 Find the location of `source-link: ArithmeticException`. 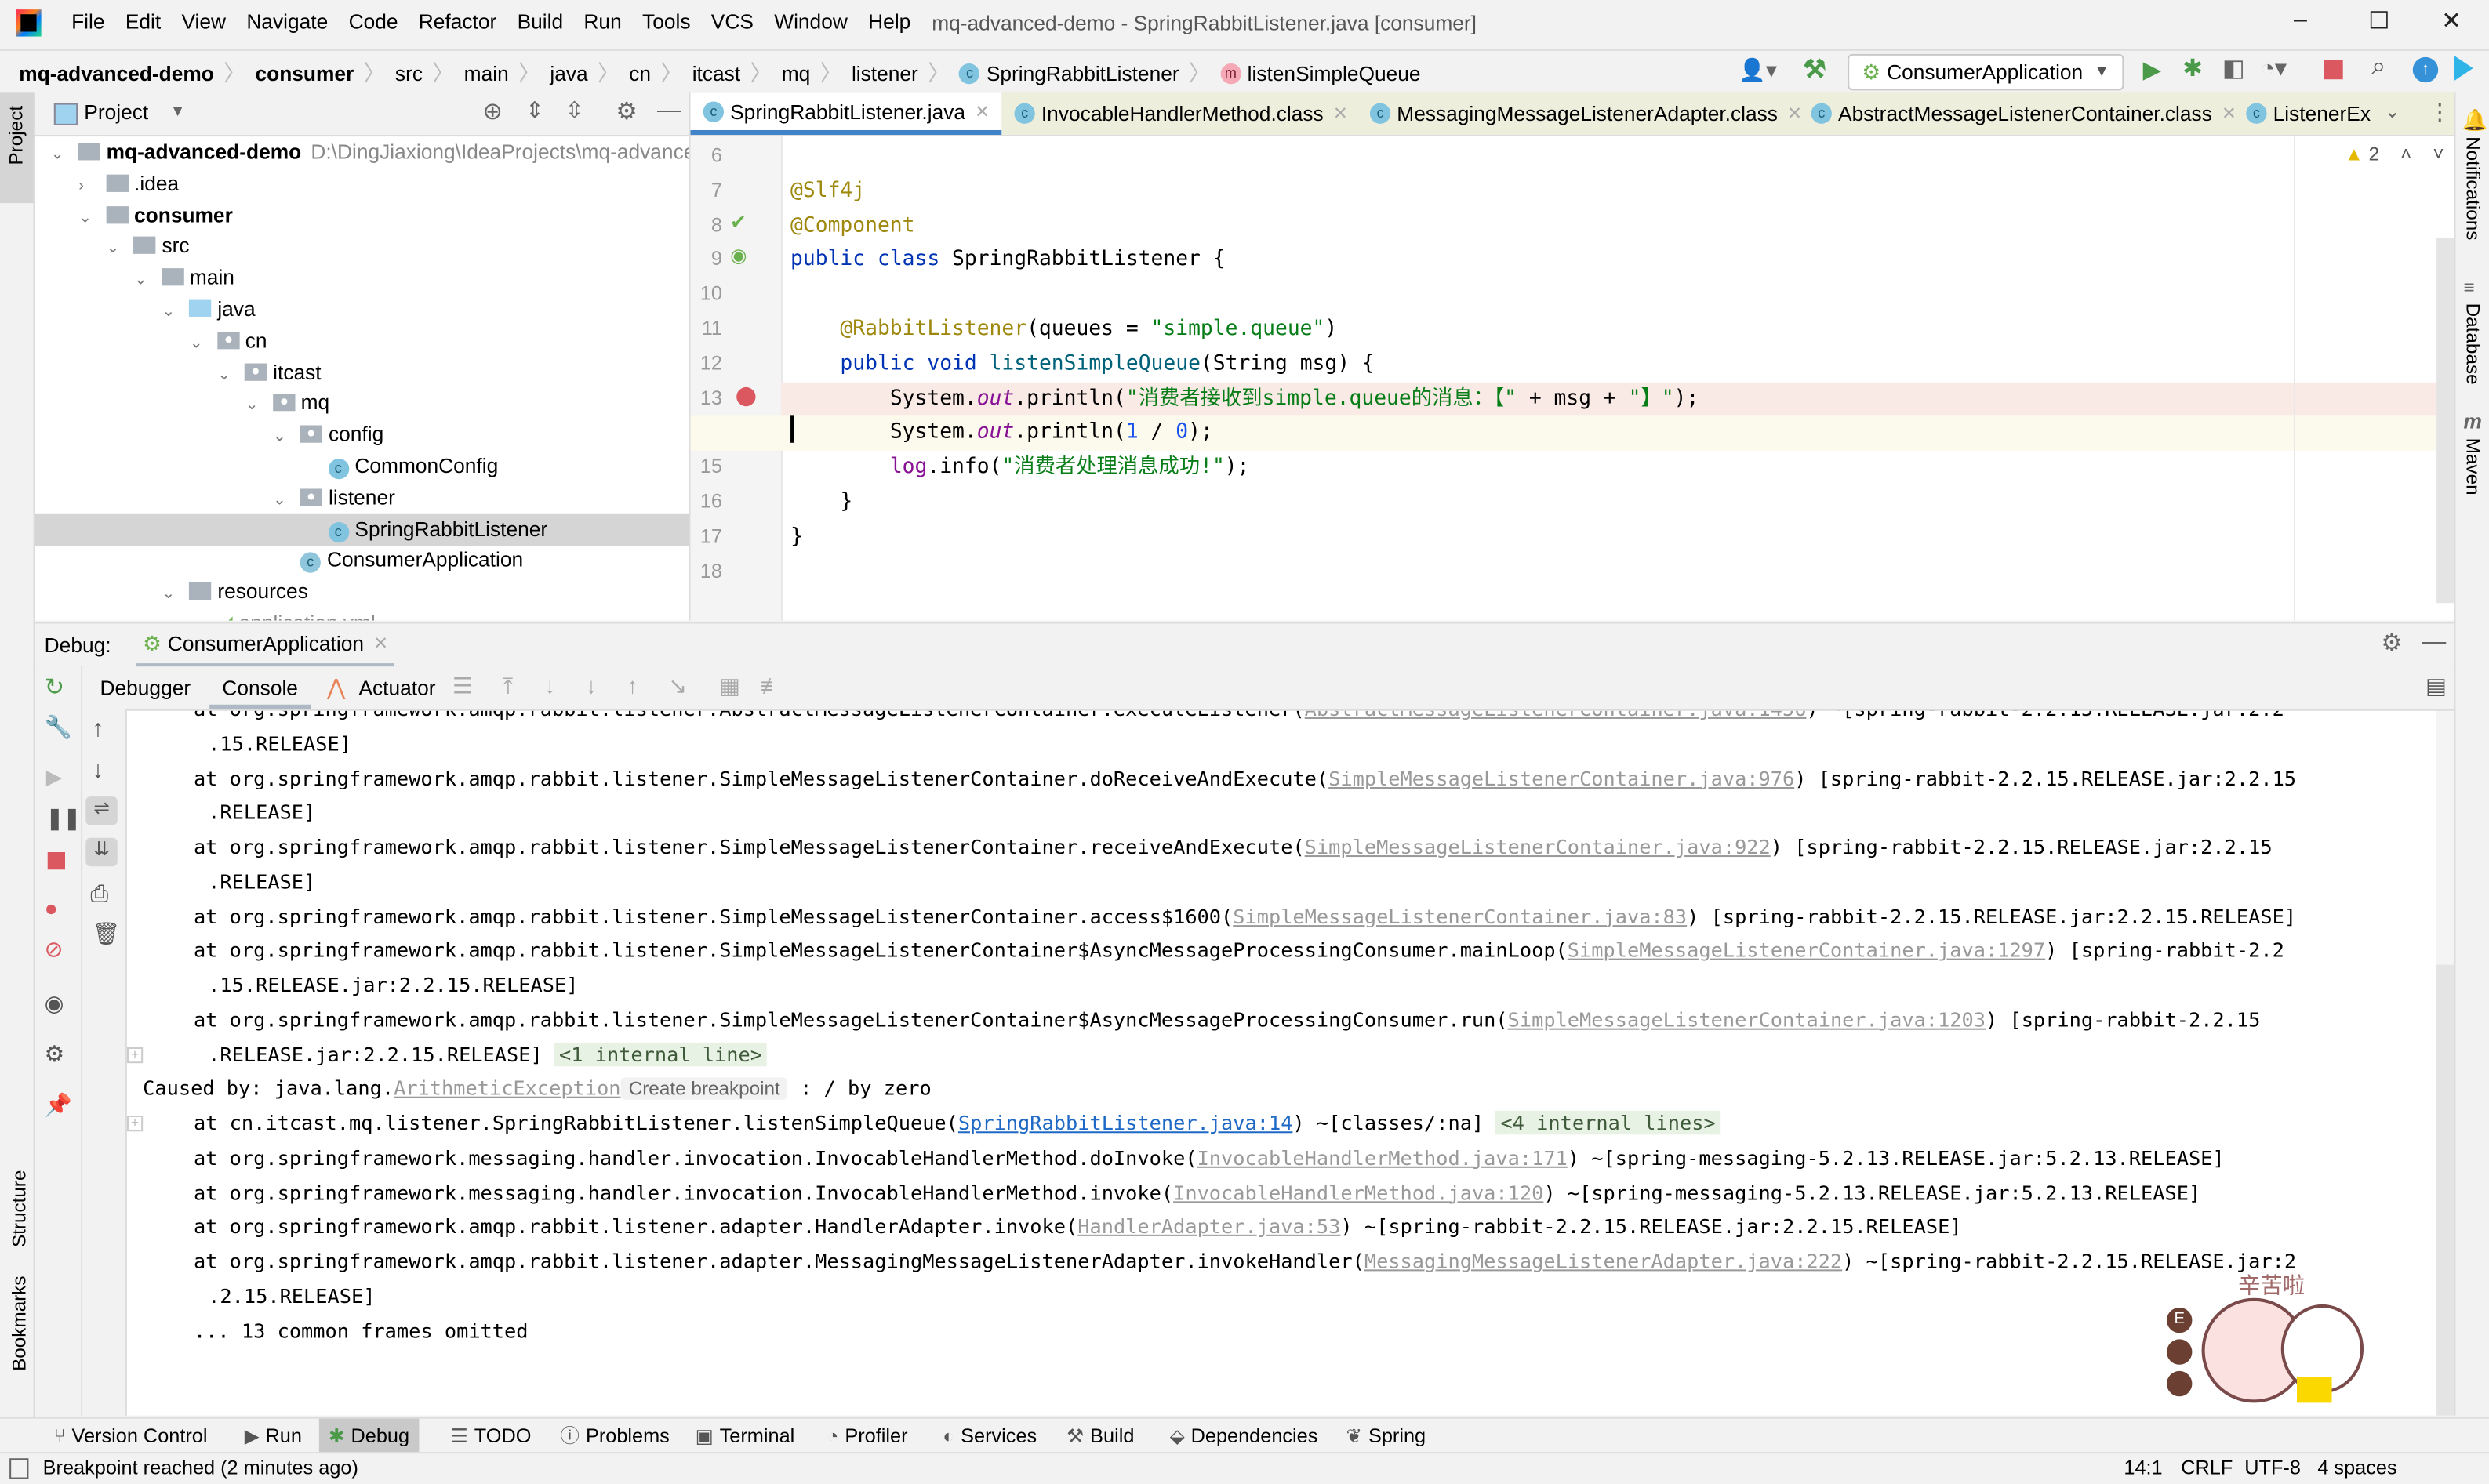

source-link: ArithmeticException is located at coordinates (507, 1088).